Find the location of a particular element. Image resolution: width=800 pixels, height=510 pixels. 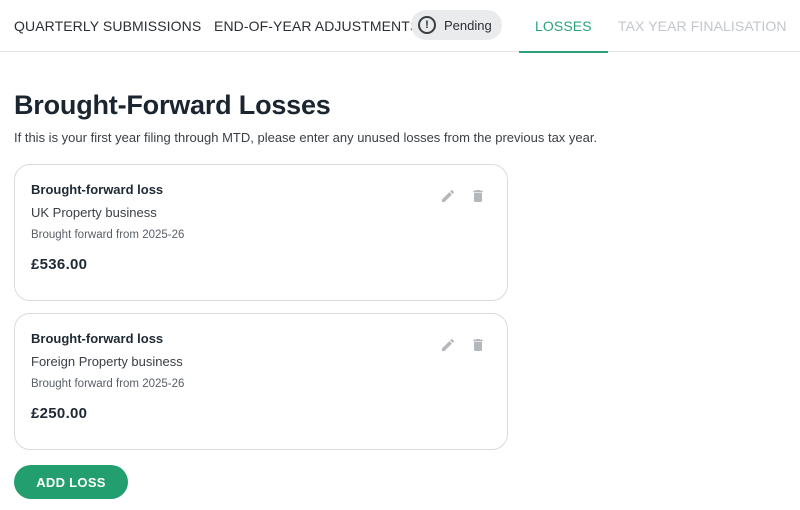

tab-losses: LOSSES is located at coordinates (563, 26).